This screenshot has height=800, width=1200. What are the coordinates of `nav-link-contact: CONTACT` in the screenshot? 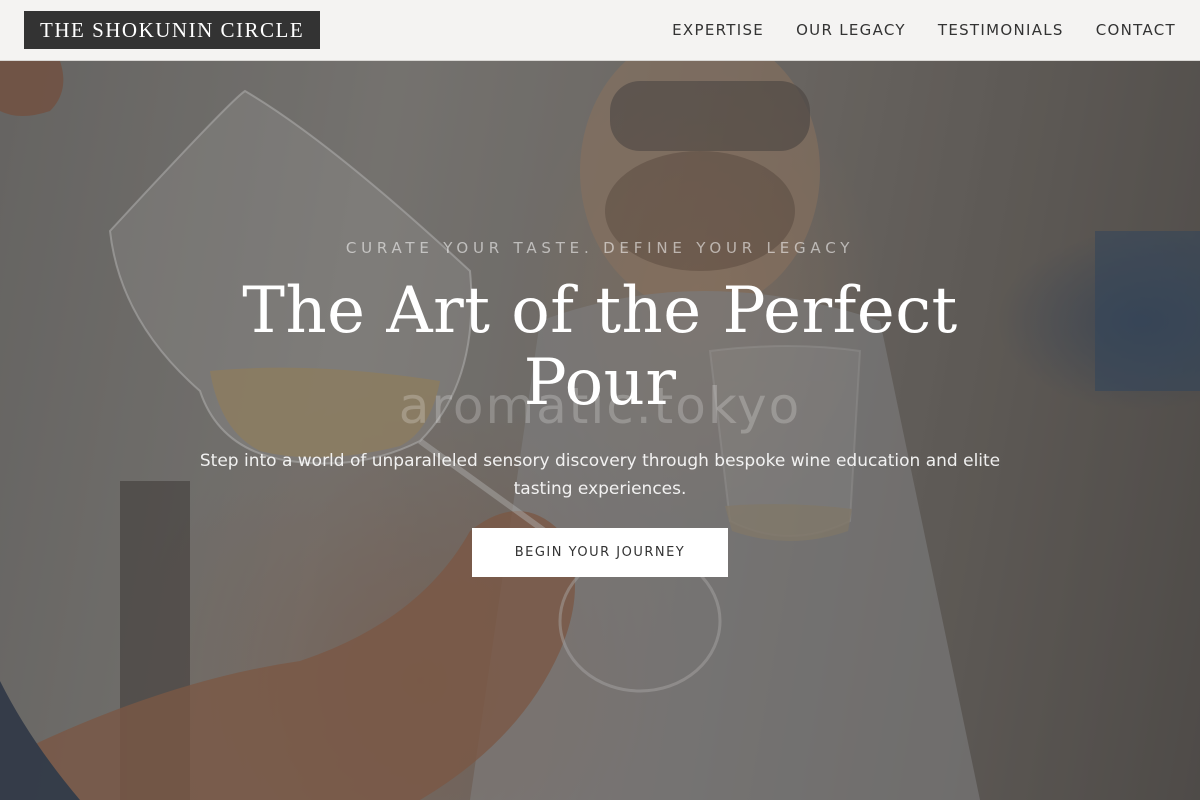 It's located at (1136, 30).